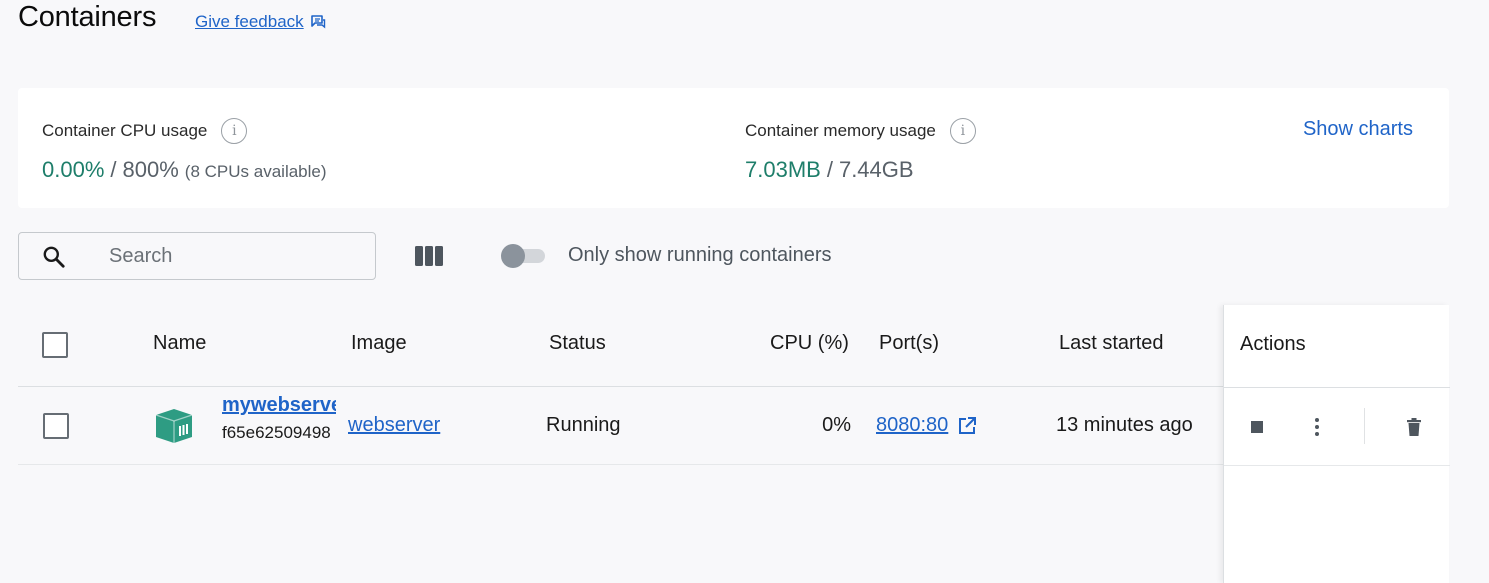 This screenshot has width=1489, height=583. Describe the element at coordinates (179, 343) in the screenshot. I see `column-header-name: Name` at that location.